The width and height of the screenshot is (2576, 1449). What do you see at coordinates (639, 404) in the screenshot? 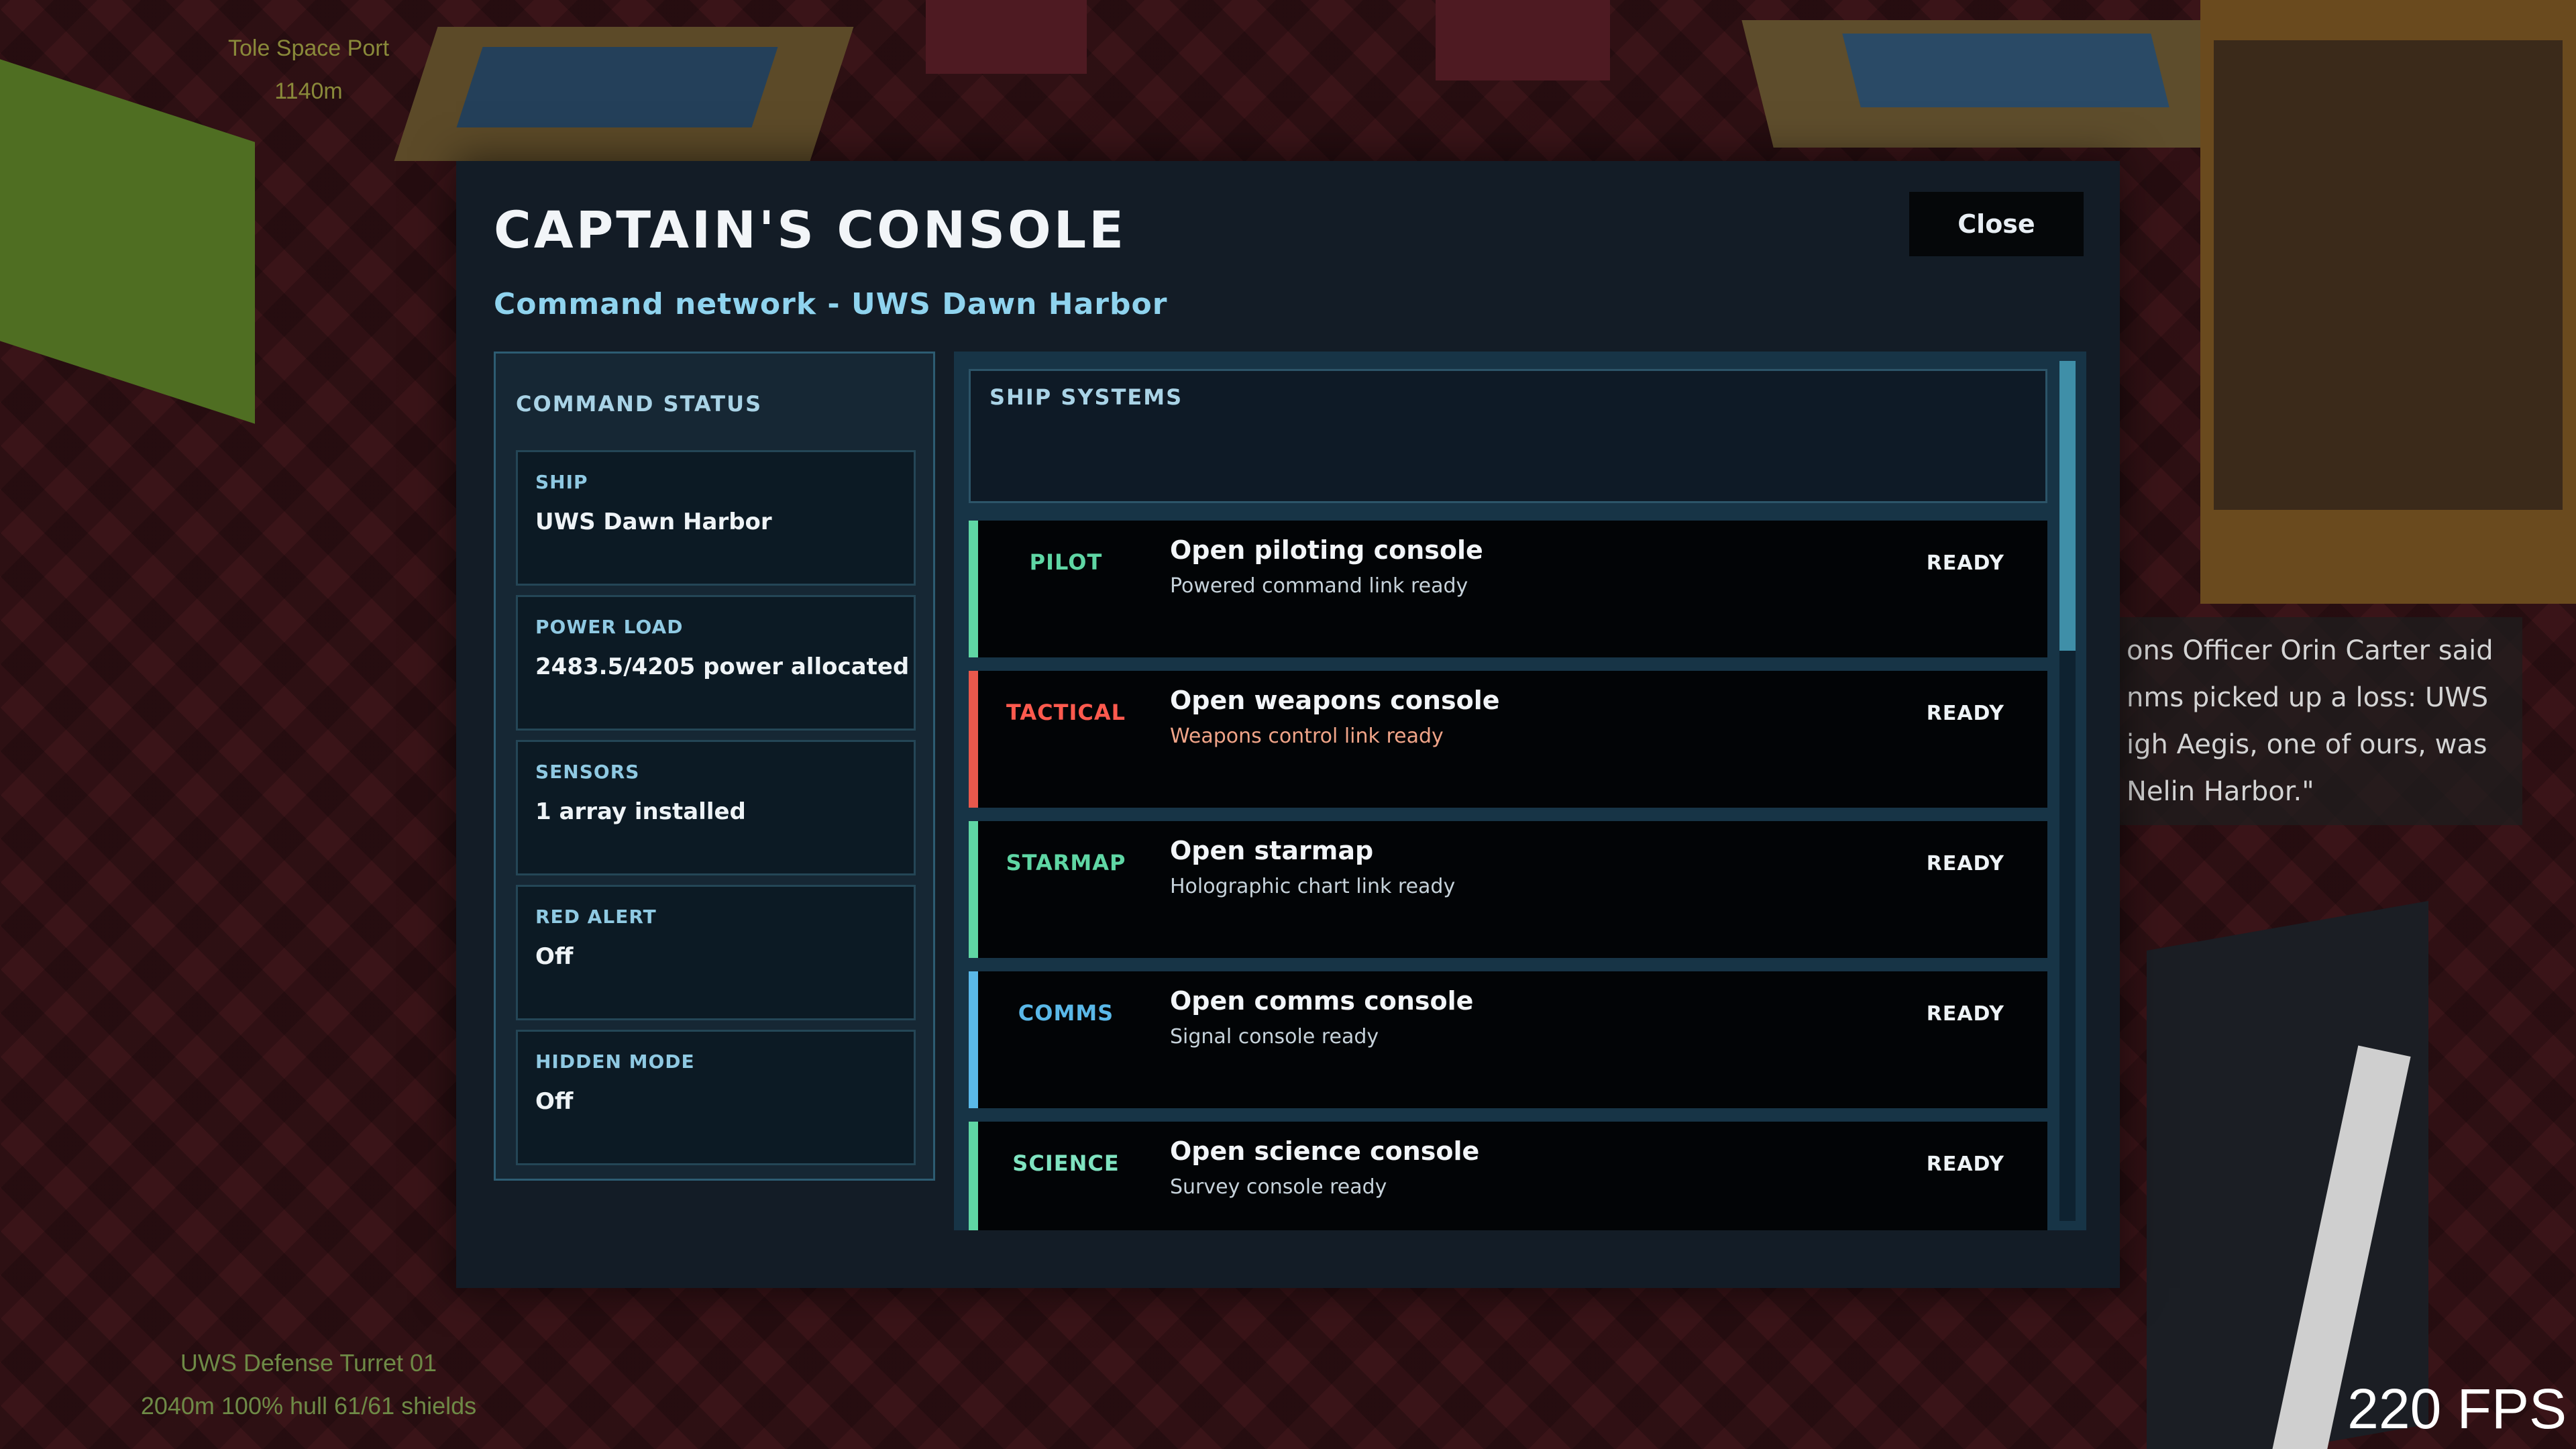
I see `command-status-heading: COMMAND STATUS` at bounding box center [639, 404].